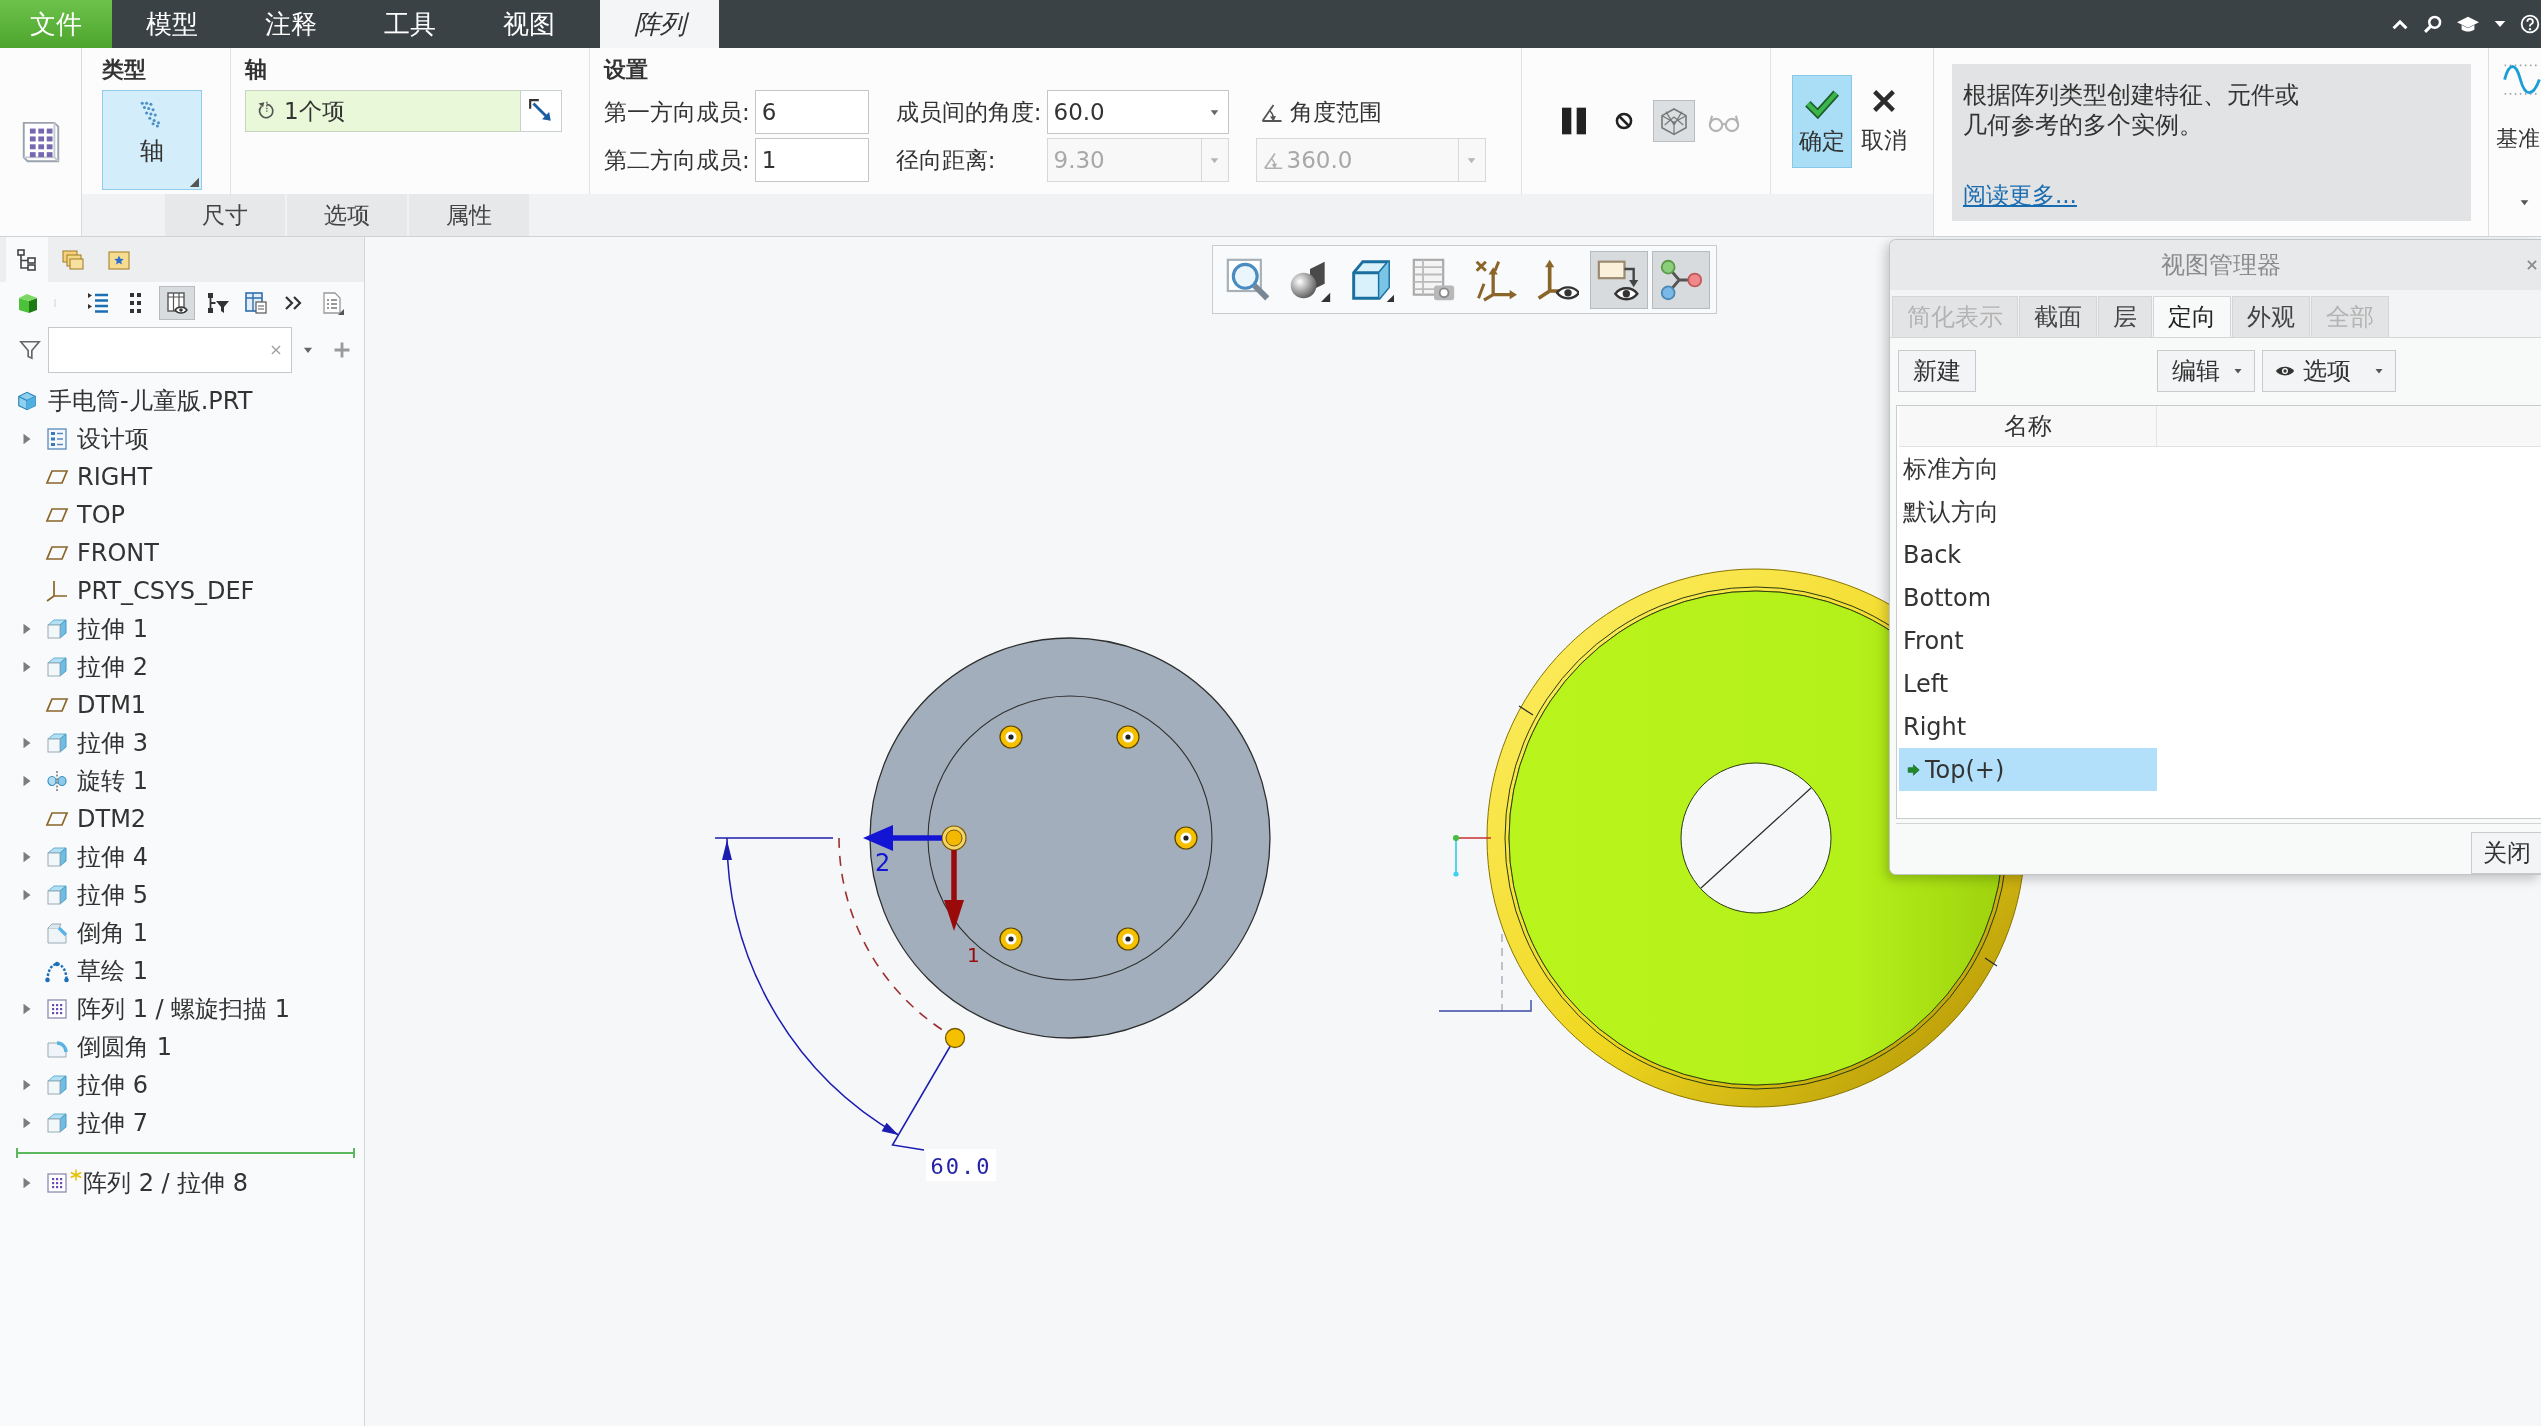 This screenshot has height=1426, width=2541. Describe the element at coordinates (961, 1165) in the screenshot. I see `dimension-value: 60.0` at that location.